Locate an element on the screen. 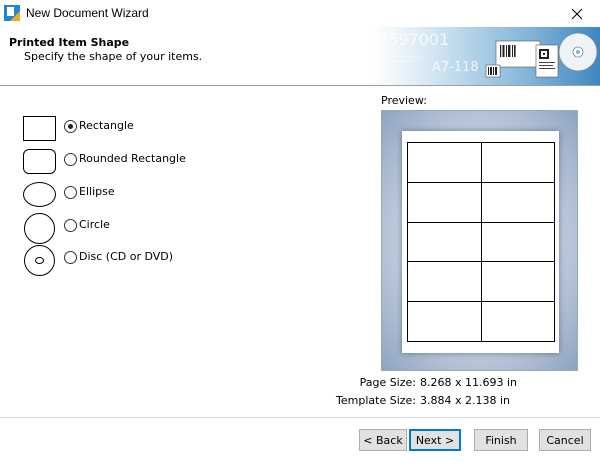  circle-shape-icon is located at coordinates (39, 228).